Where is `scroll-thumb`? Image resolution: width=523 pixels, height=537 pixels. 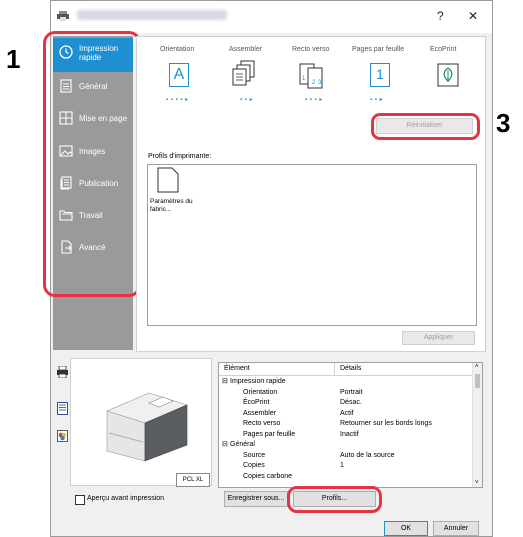
scroll-thumb is located at coordinates (477, 381).